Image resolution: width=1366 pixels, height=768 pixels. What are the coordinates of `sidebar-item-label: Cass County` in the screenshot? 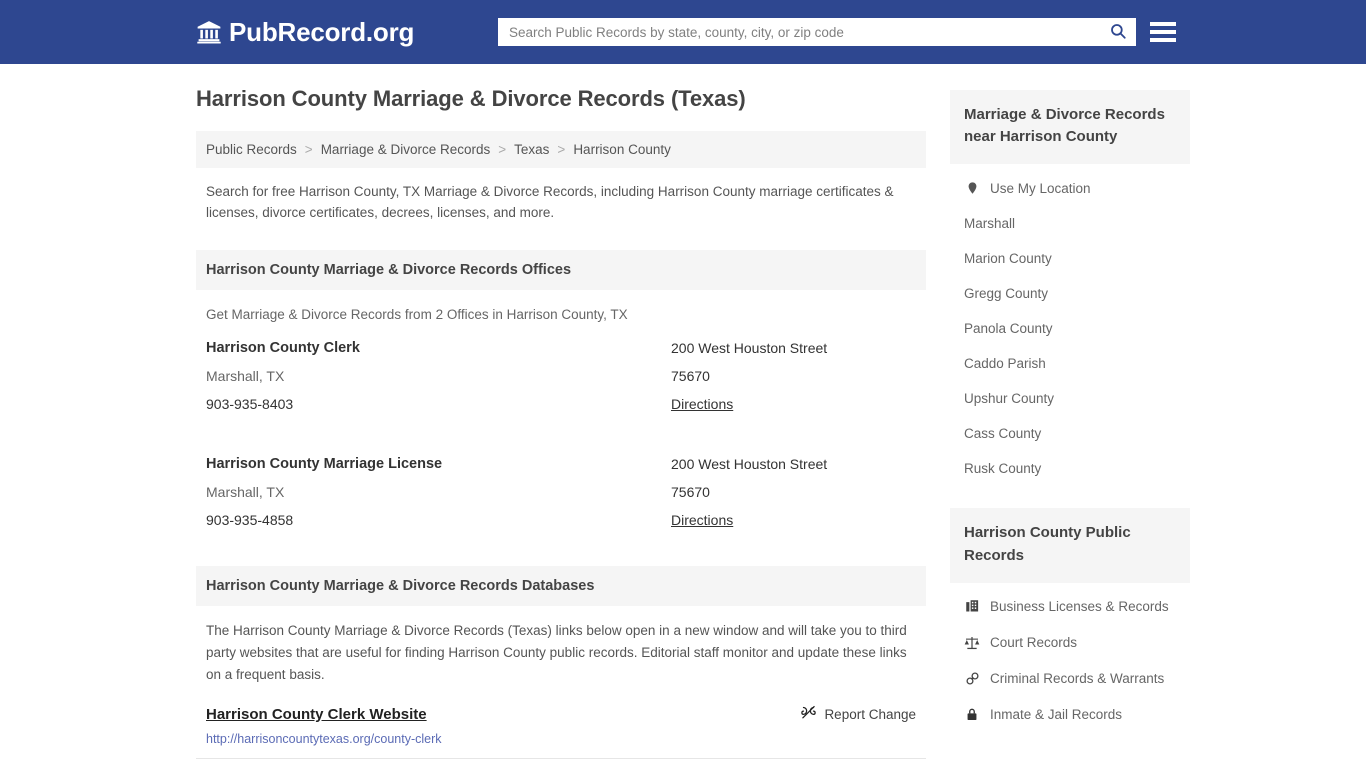 It's located at (1003, 434).